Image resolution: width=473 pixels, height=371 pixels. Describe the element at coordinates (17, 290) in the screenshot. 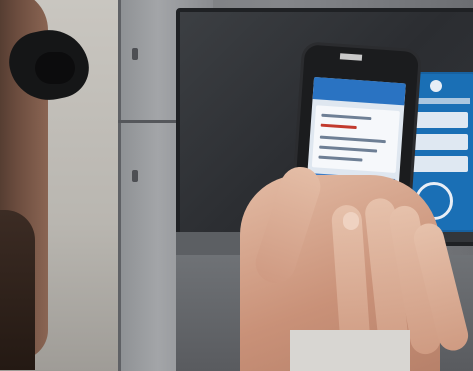

I see `beard` at that location.